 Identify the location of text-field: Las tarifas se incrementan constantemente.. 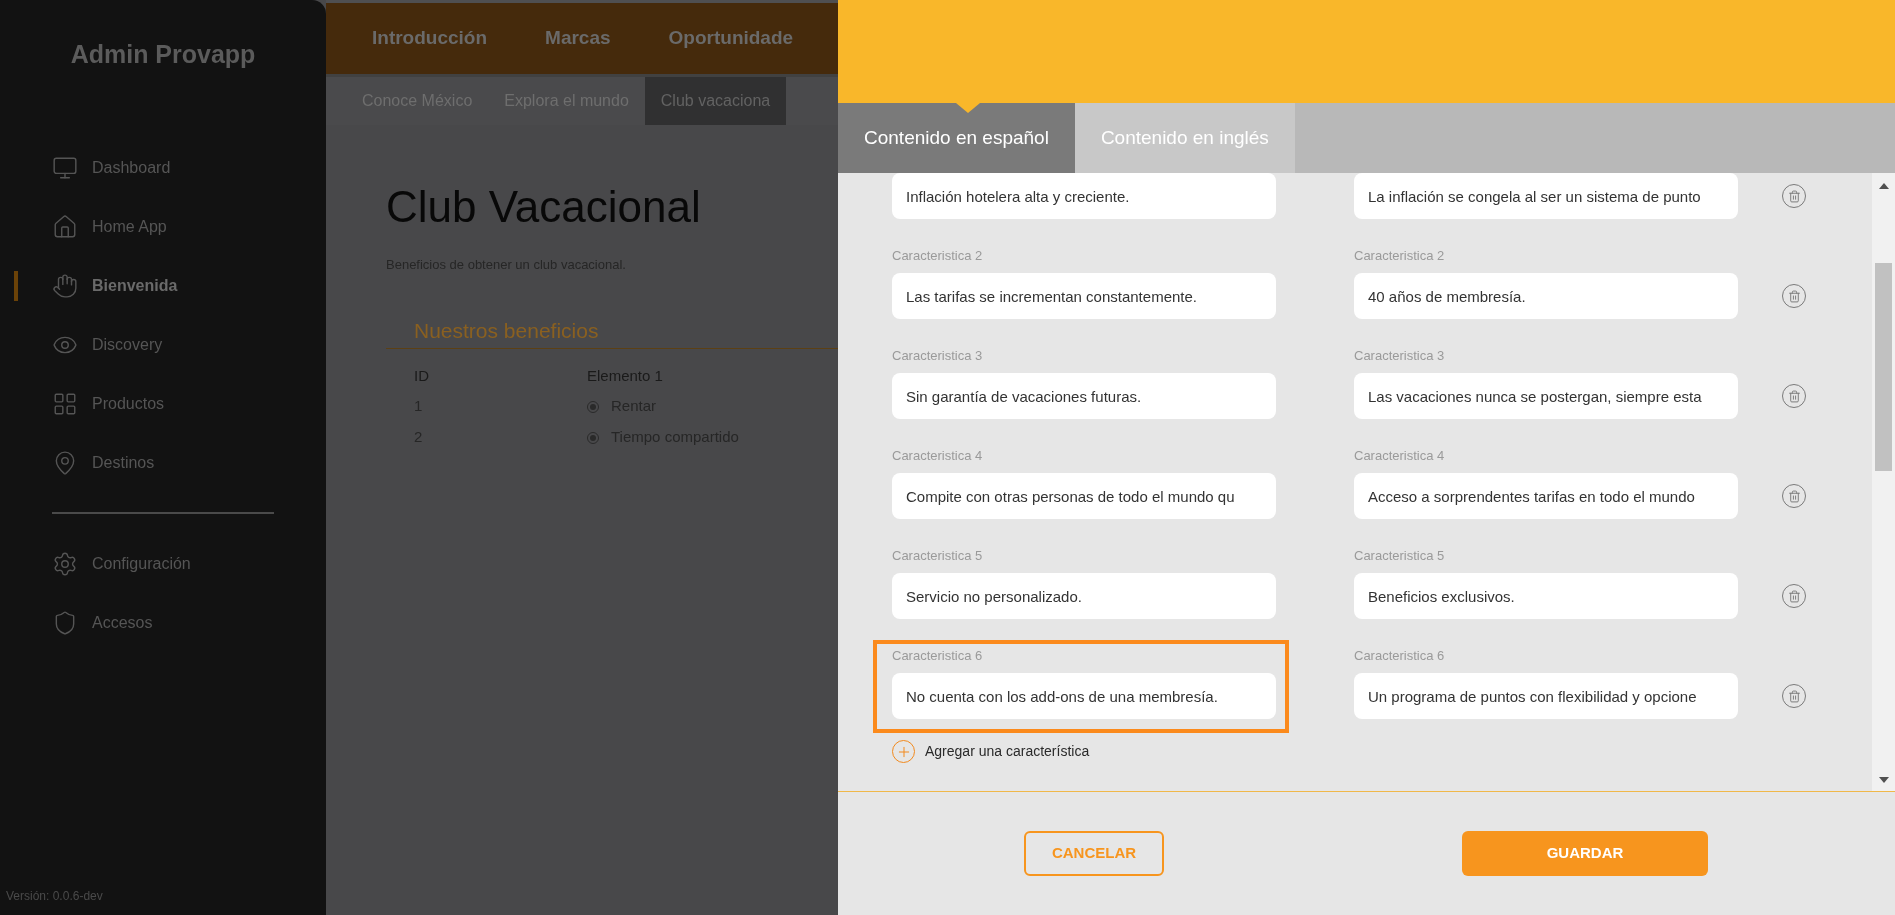
(1084, 296).